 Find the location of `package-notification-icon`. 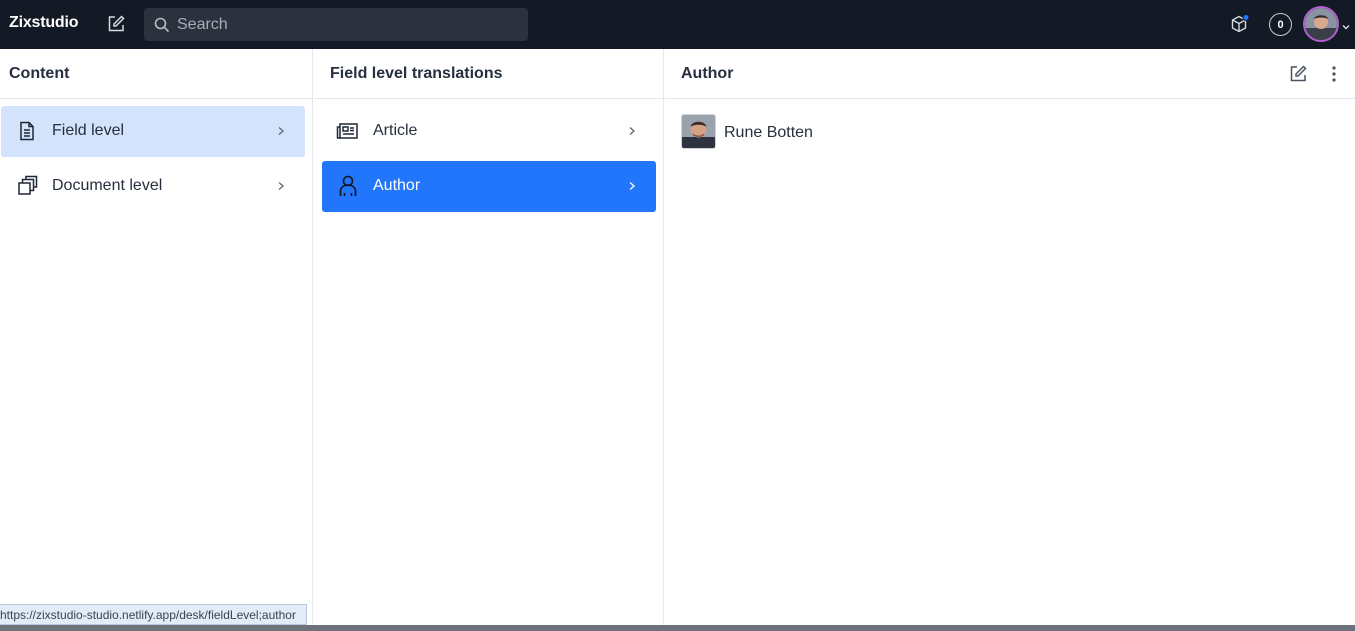

package-notification-icon is located at coordinates (1240, 23).